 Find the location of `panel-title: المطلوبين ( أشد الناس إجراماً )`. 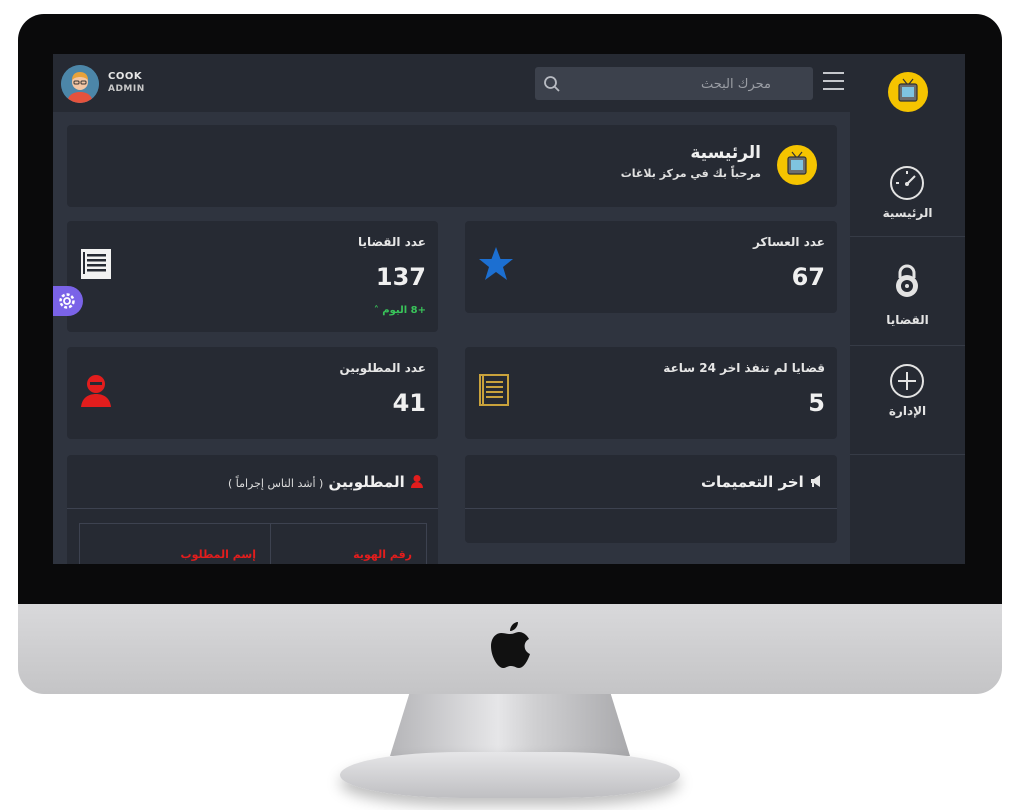

panel-title: المطلوبين ( أشد الناس إجراماً ) is located at coordinates (326, 482).